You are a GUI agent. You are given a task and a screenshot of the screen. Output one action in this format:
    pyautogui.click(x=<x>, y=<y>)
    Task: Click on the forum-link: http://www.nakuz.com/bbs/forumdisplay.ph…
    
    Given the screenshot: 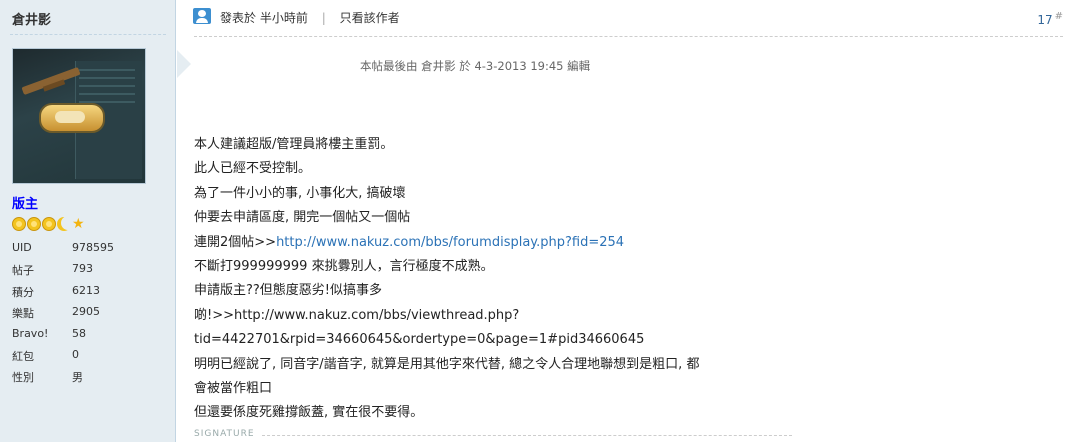 What is the action you would take?
    pyautogui.click(x=450, y=242)
    